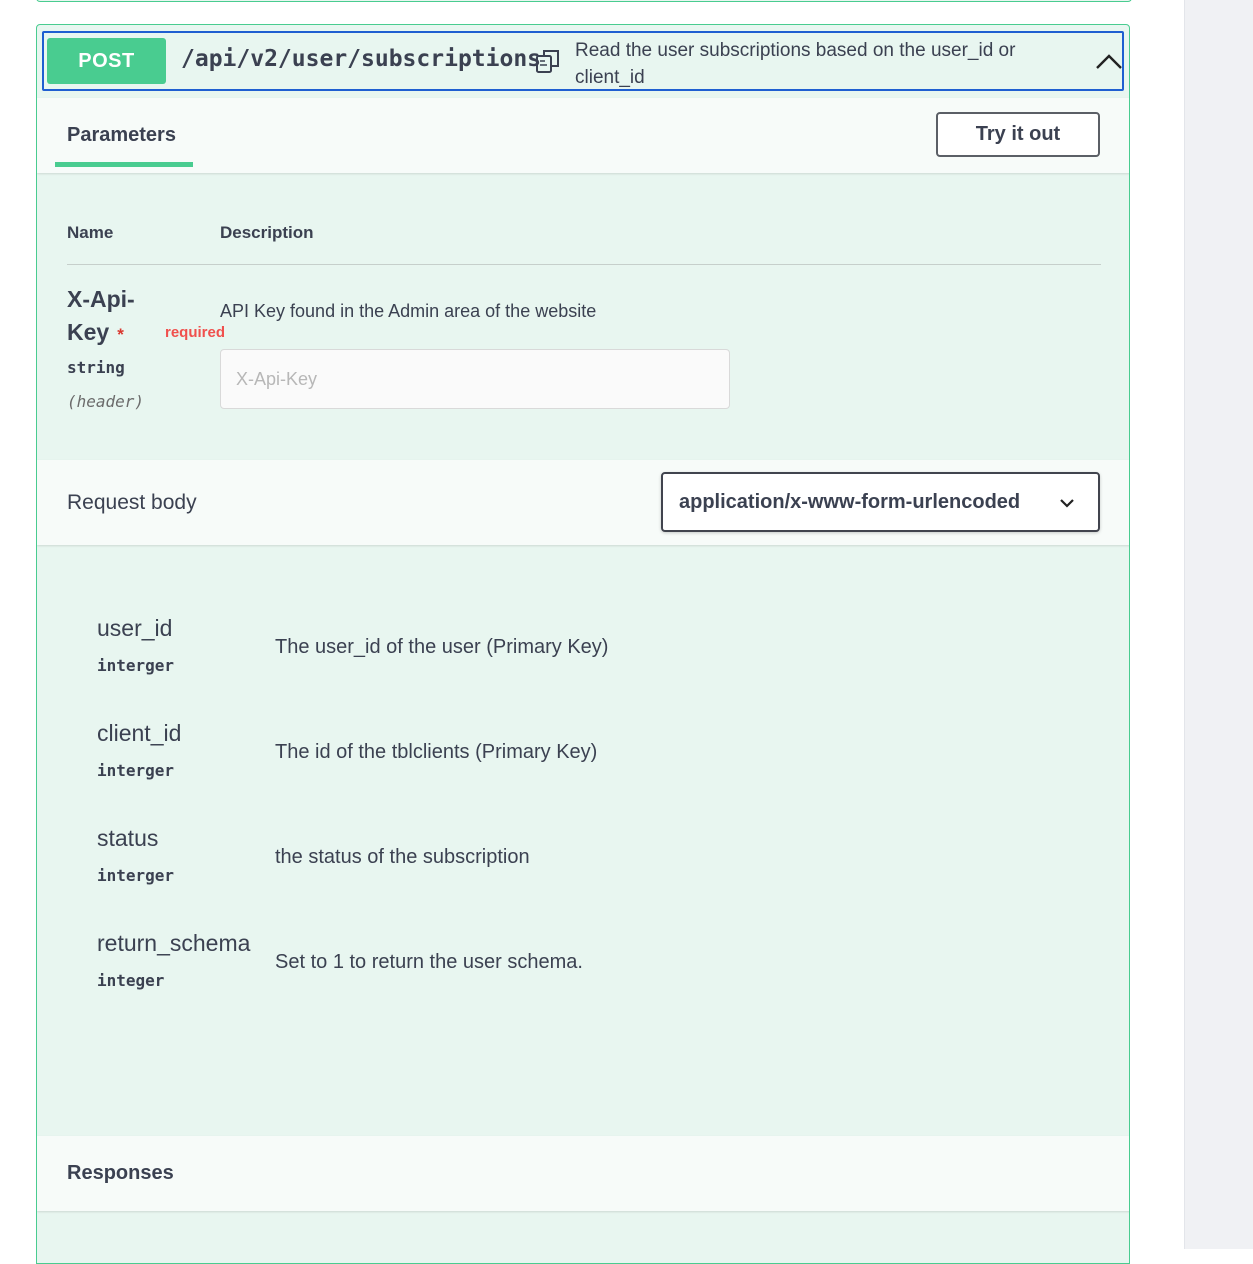  Describe the element at coordinates (139, 750) in the screenshot. I see `field-client-id: client_id interger` at that location.